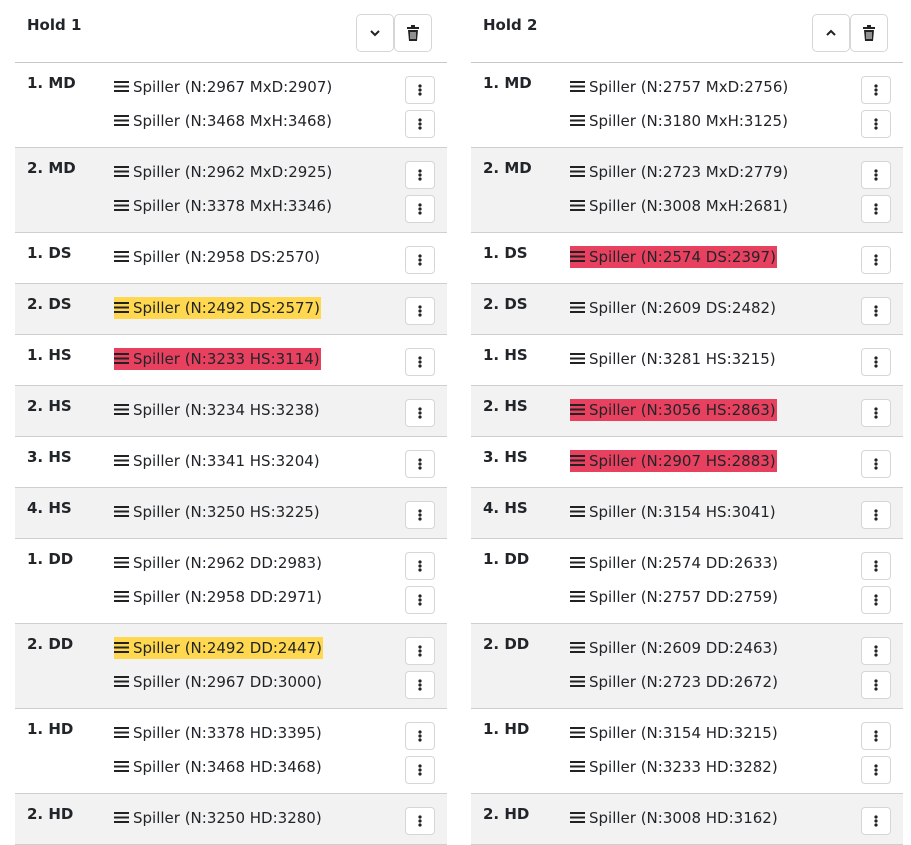 This screenshot has height=845, width=911. I want to click on player-entry: Spiller (N:3008 MxH:2681), so click(679, 206).